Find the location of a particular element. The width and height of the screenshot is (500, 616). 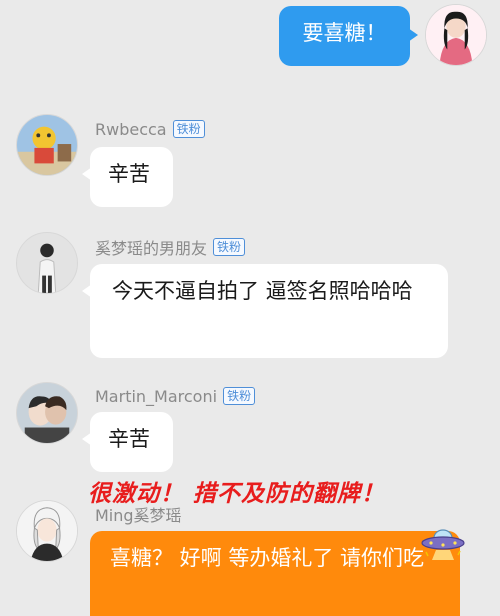

avatar-self is located at coordinates (456, 35).